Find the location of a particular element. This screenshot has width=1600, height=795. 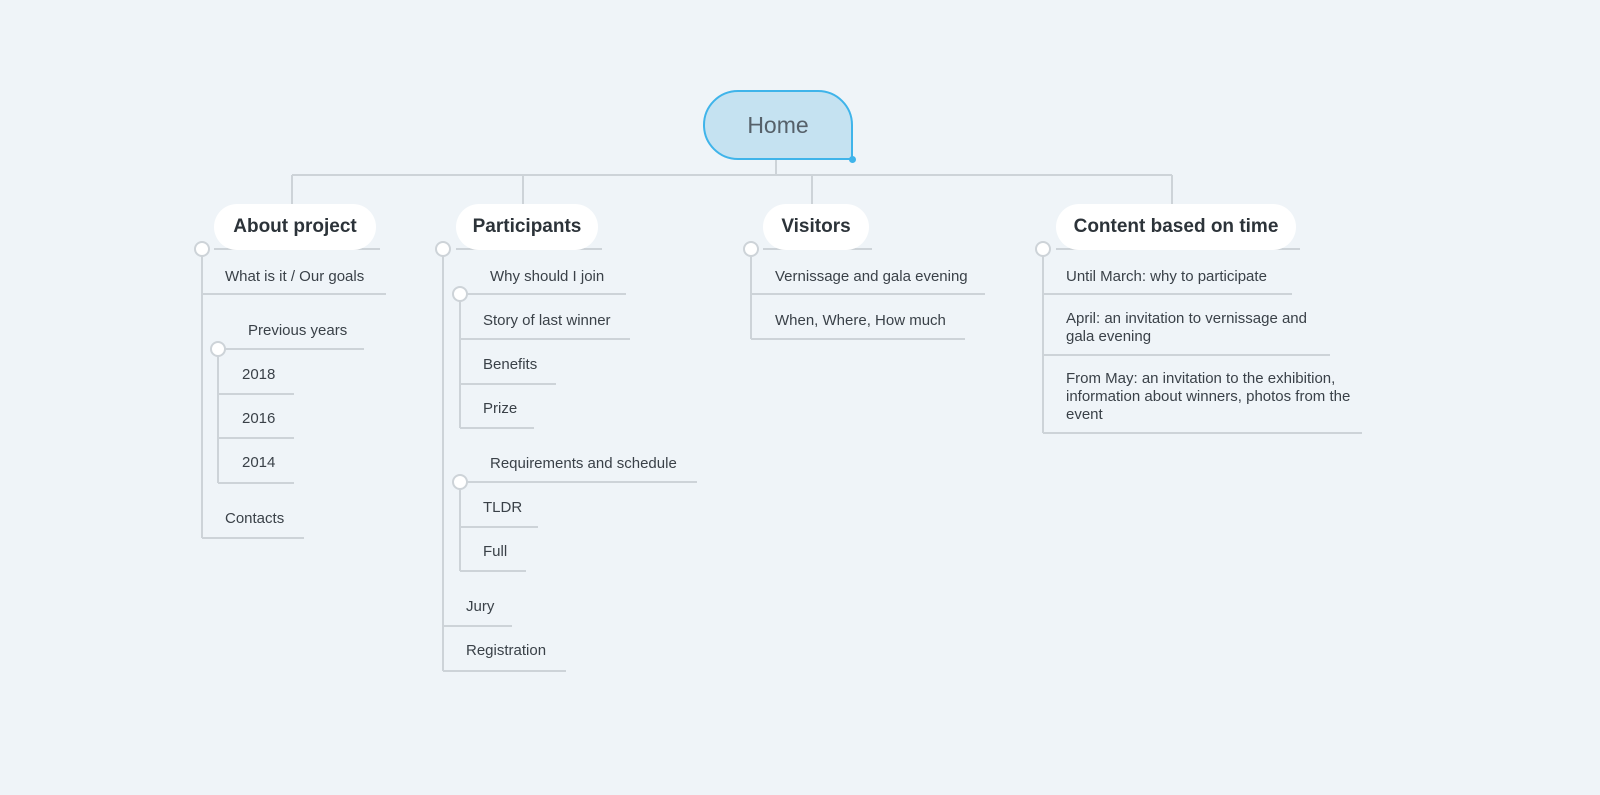

branch-participants: Participants is located at coordinates (527, 227).